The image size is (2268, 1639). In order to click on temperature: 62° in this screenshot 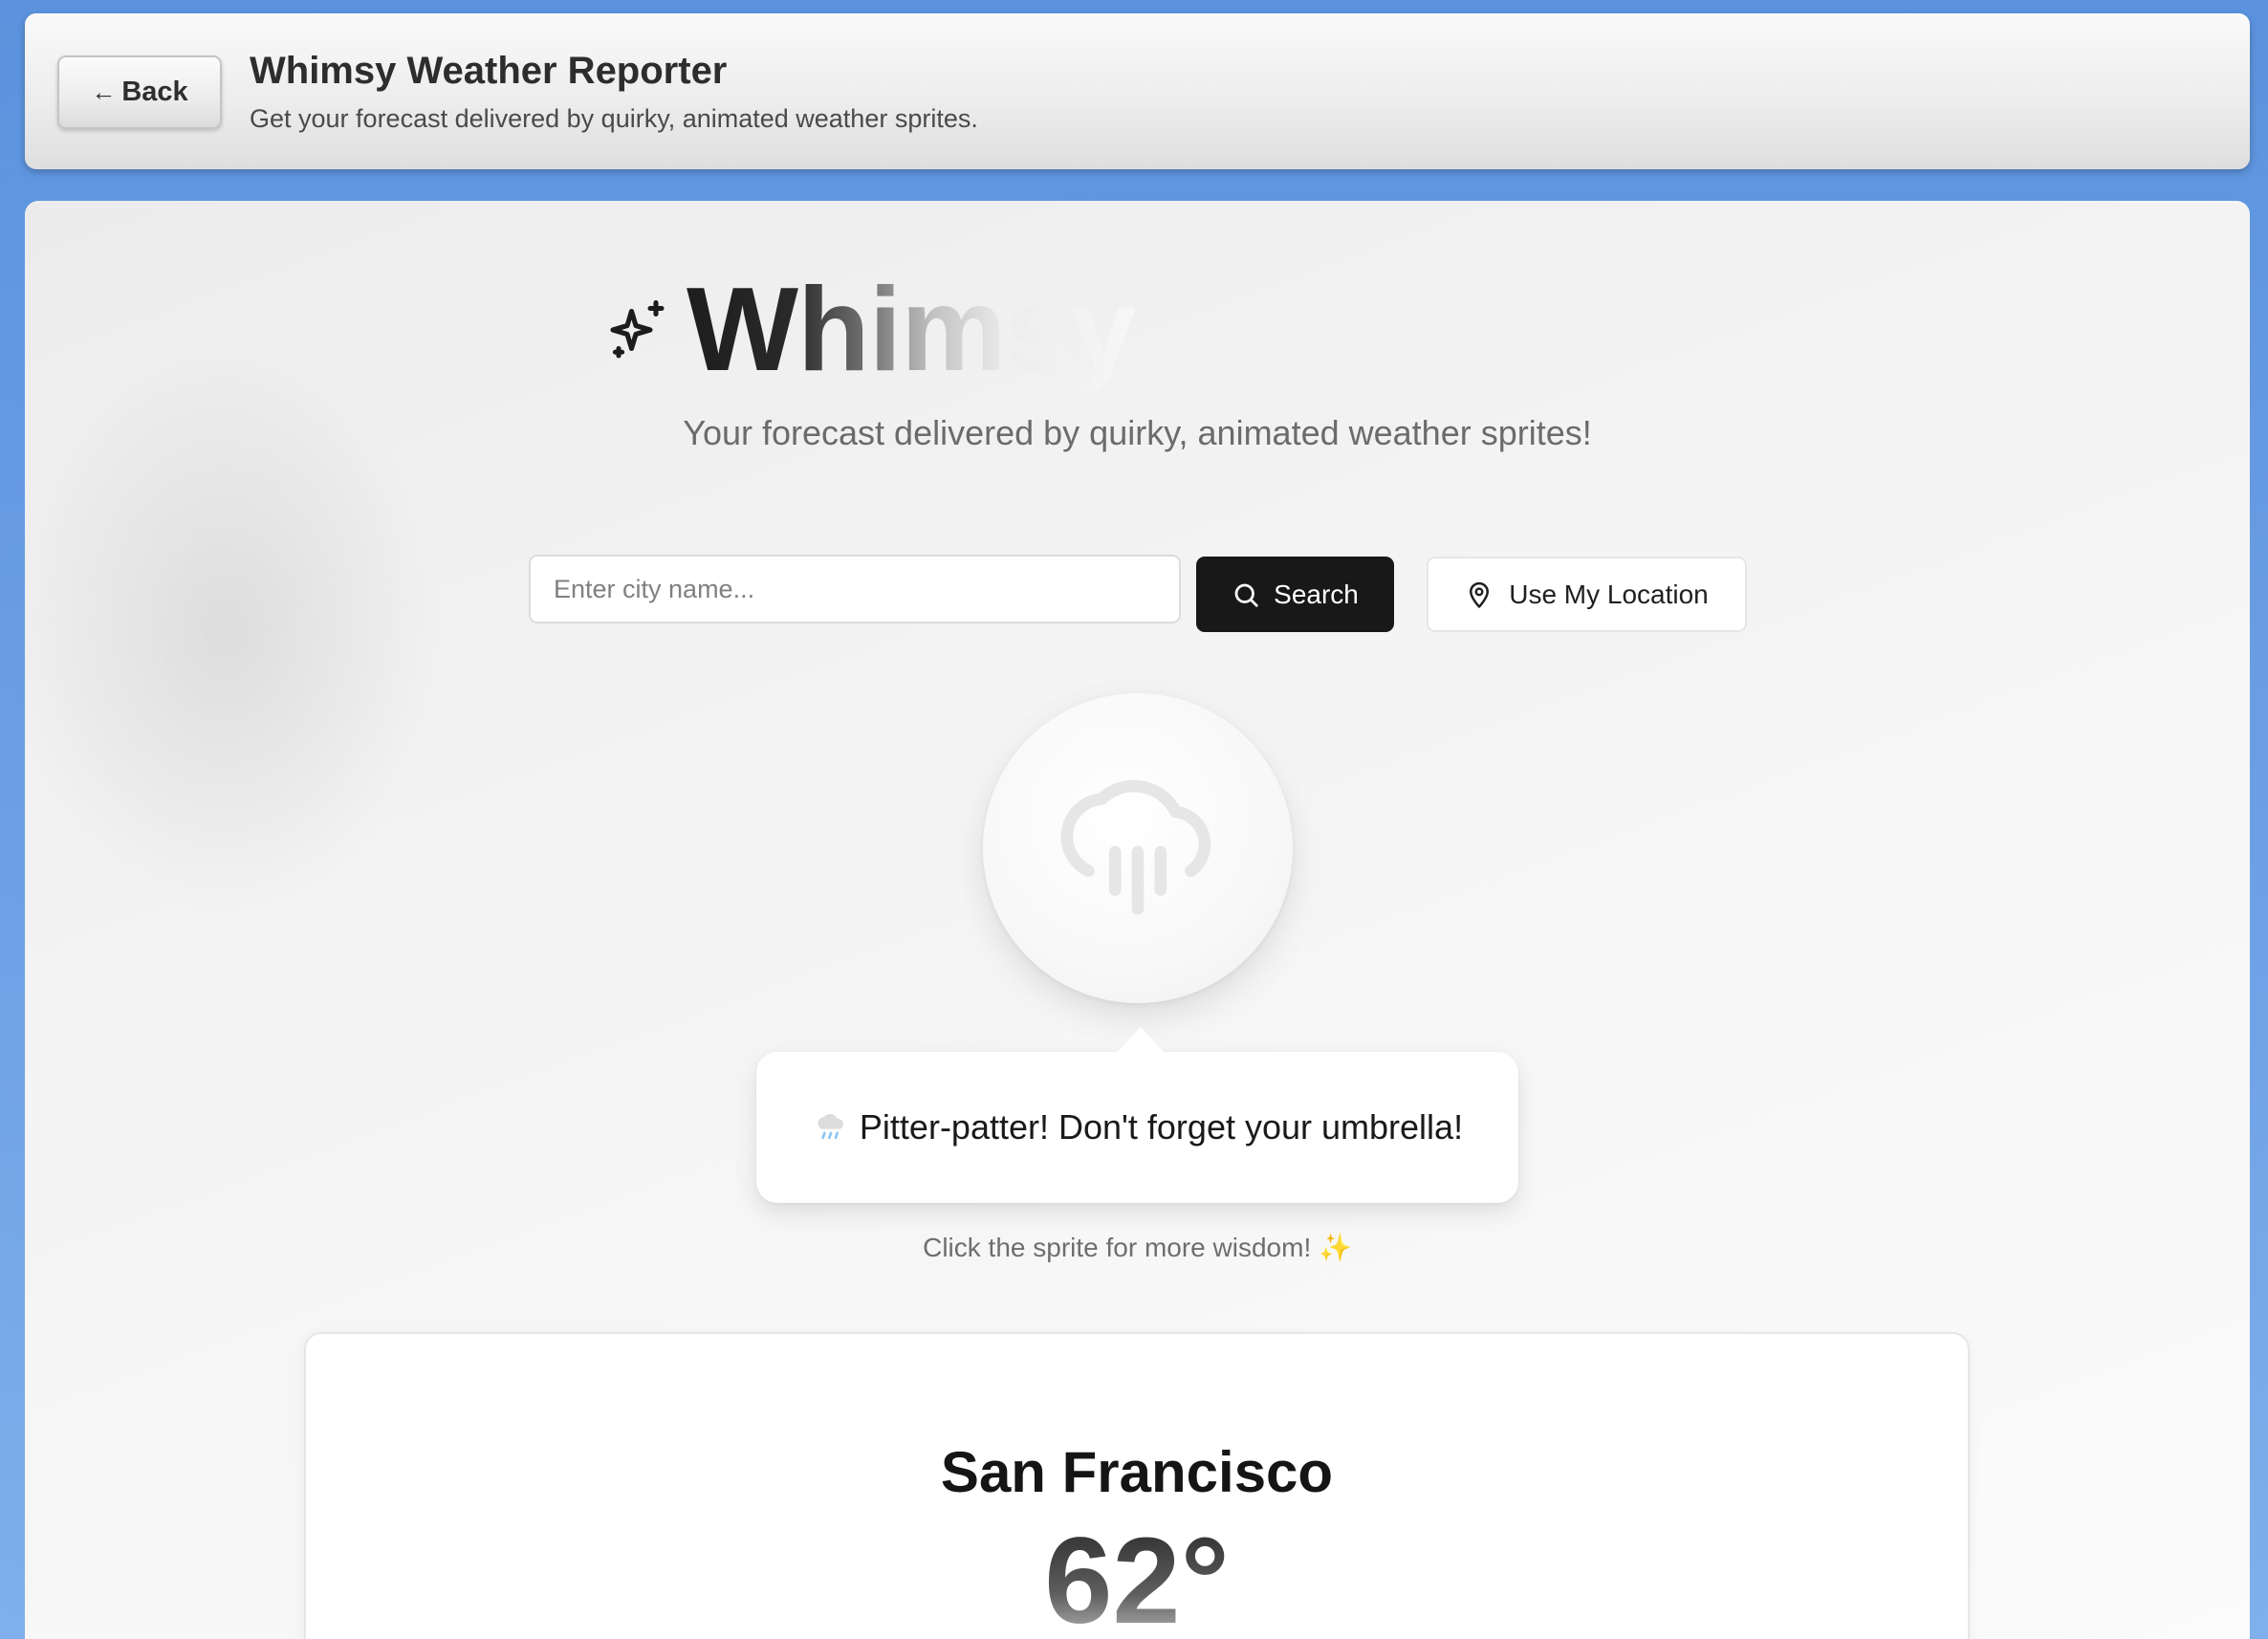, I will do `click(1137, 1580)`.